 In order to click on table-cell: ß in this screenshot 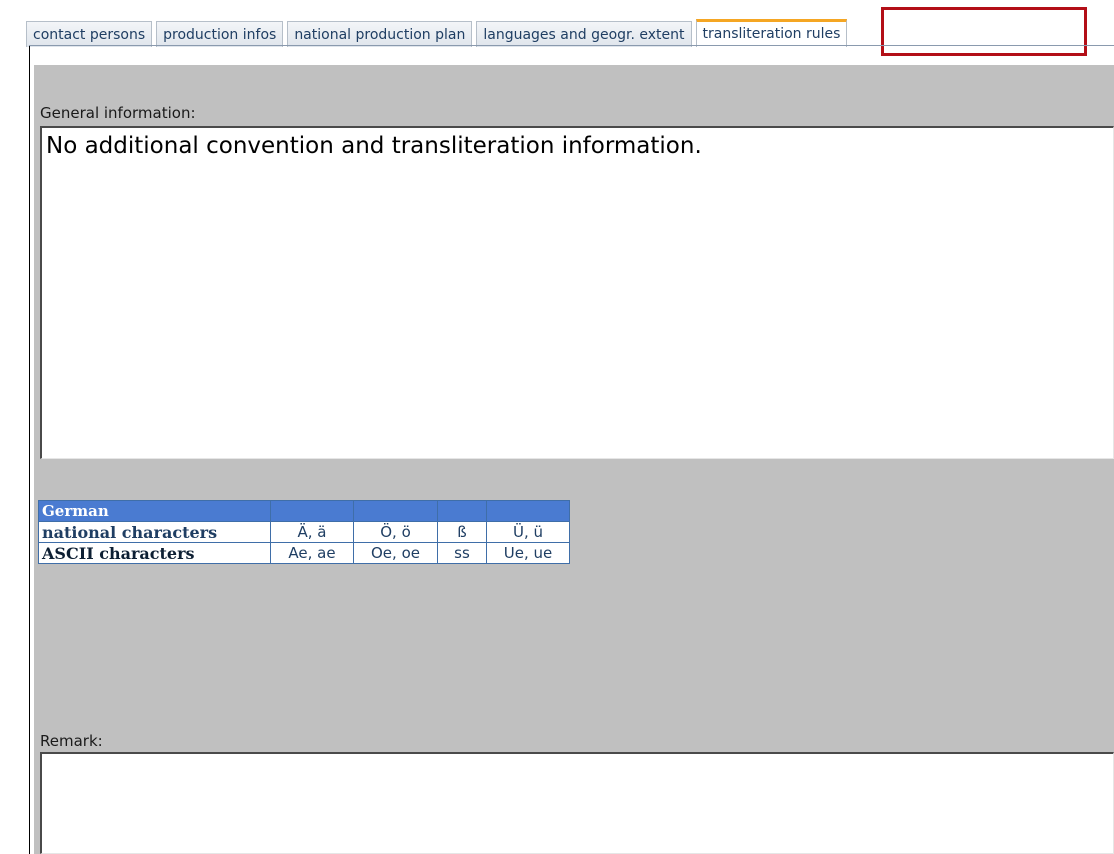, I will do `click(462, 532)`.